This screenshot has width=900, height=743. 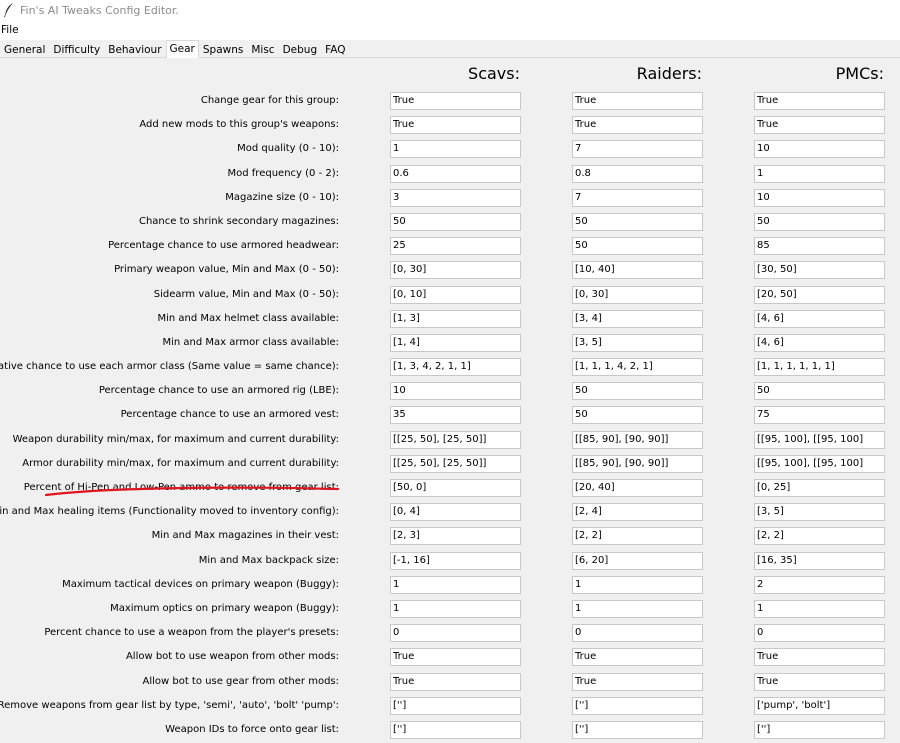 What do you see at coordinates (637, 318) in the screenshot?
I see `raiders-value-field: [3, 4]` at bounding box center [637, 318].